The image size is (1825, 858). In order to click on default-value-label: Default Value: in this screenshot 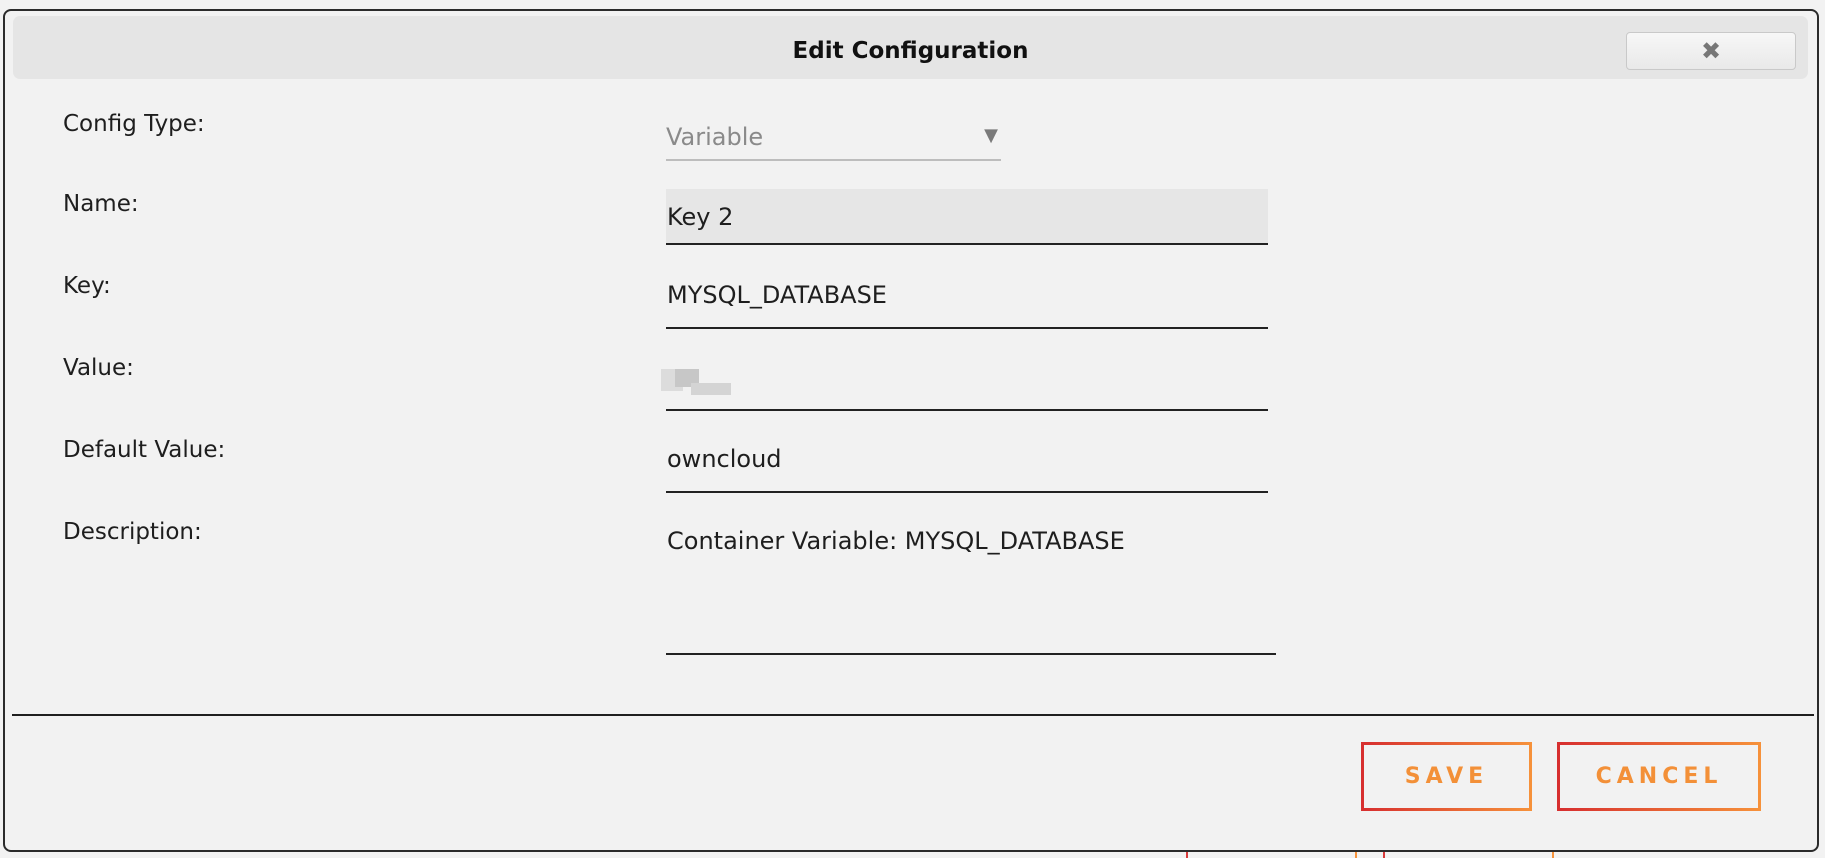, I will do `click(144, 450)`.